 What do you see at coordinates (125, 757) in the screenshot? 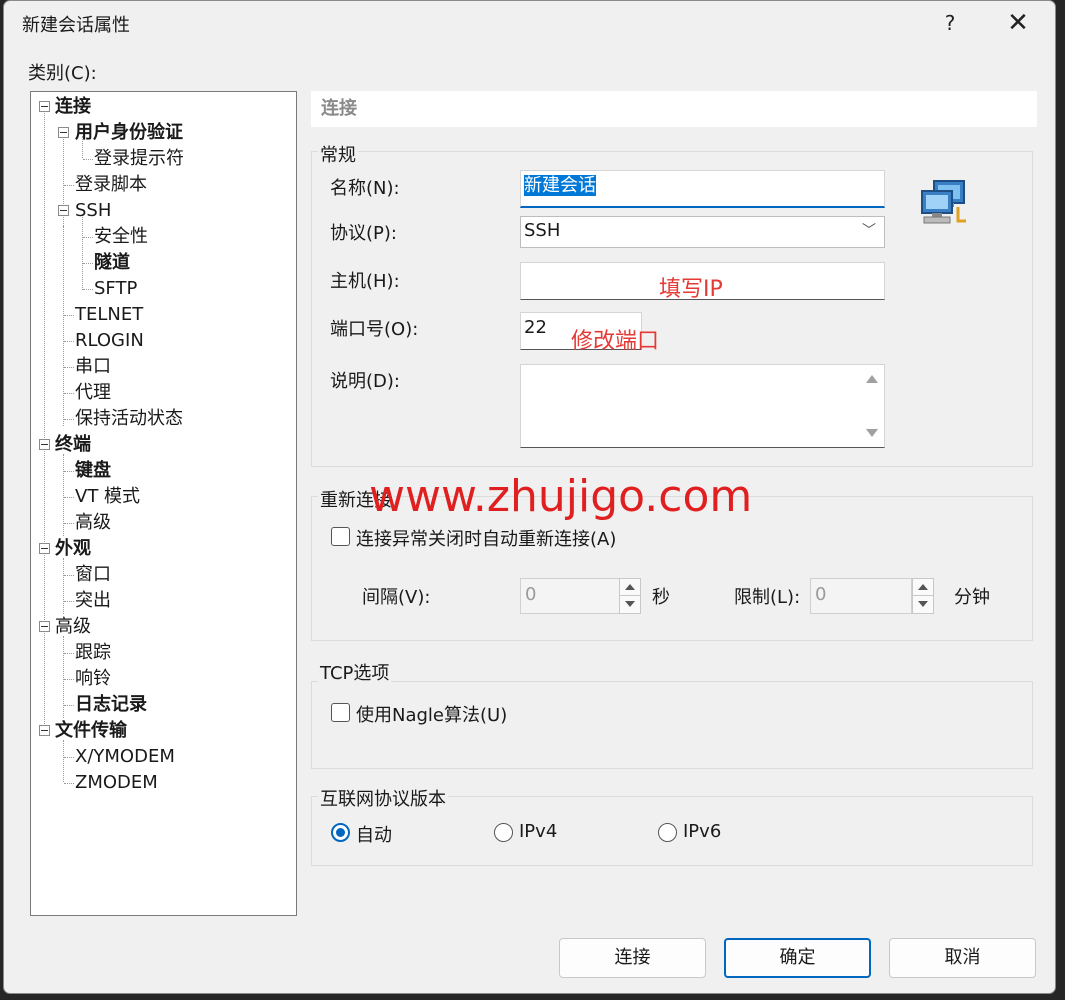
I see `tree-item-xymodem: X/YMODEM` at bounding box center [125, 757].